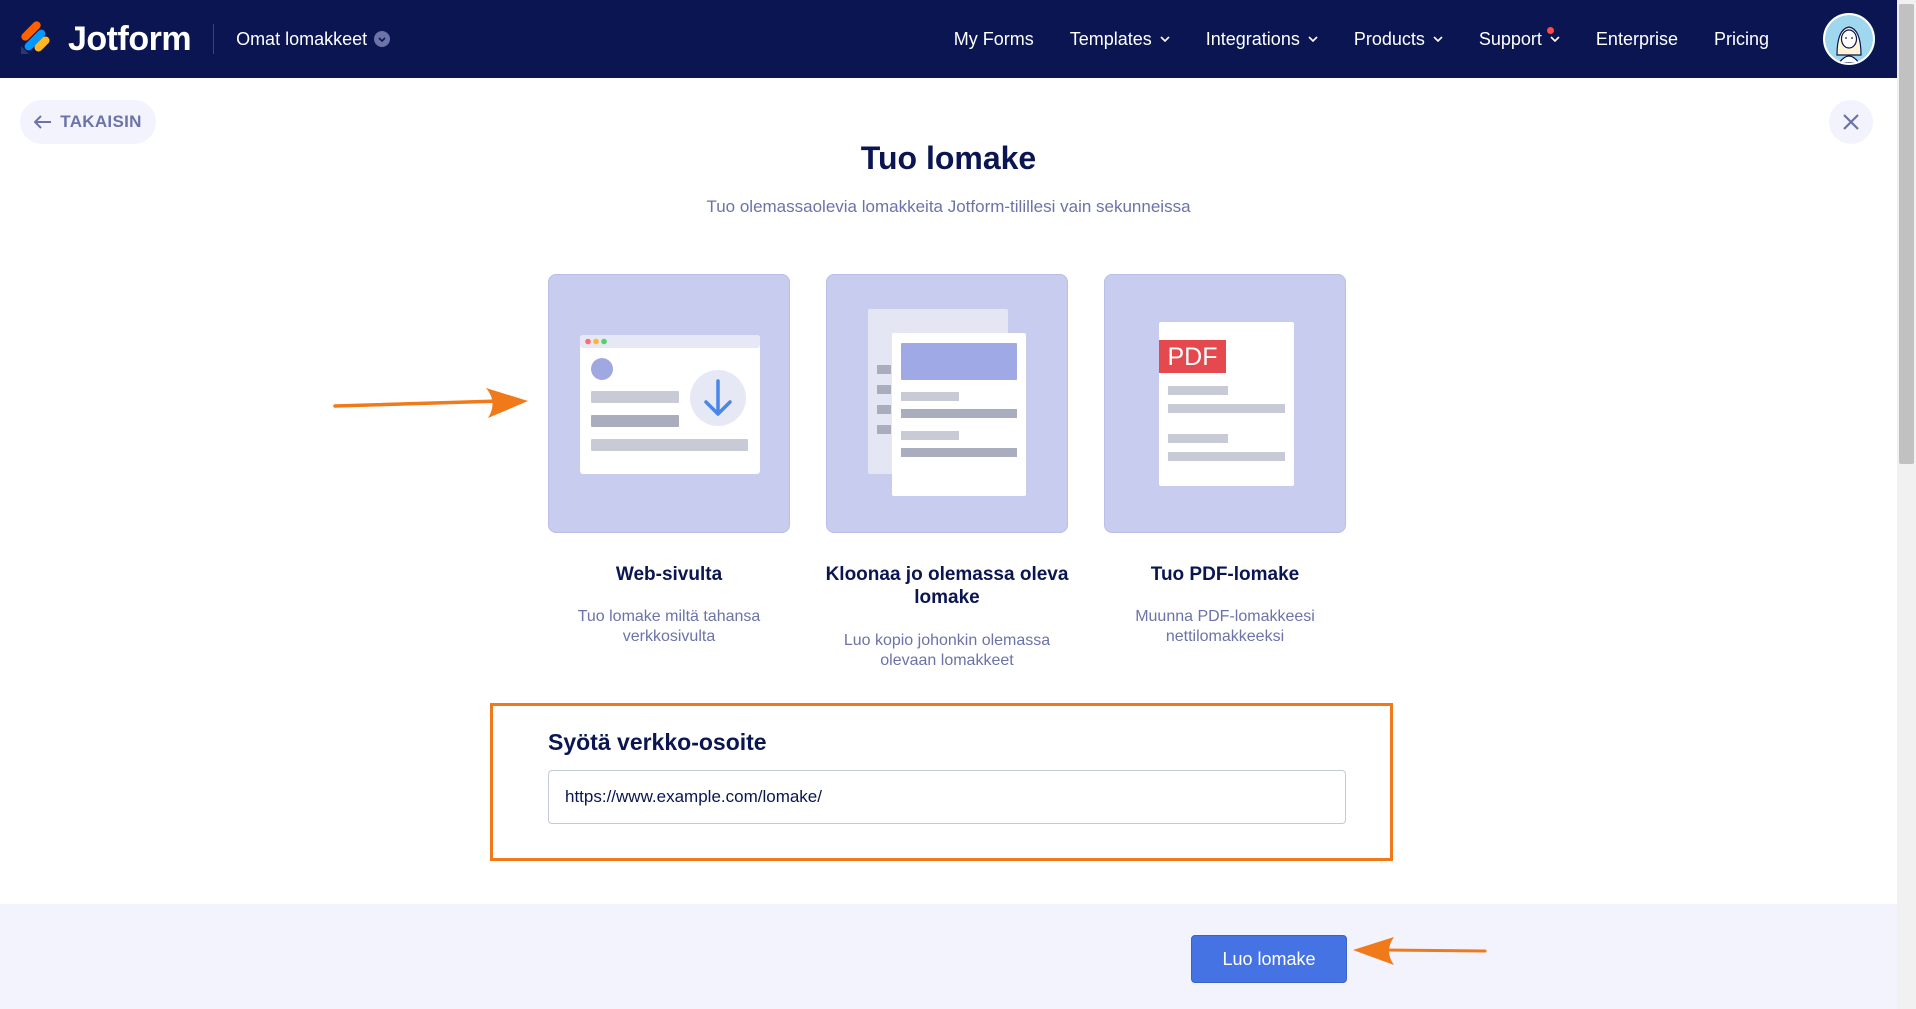 This screenshot has width=1916, height=1009. What do you see at coordinates (1389, 38) in the screenshot?
I see `nav-label: Products` at bounding box center [1389, 38].